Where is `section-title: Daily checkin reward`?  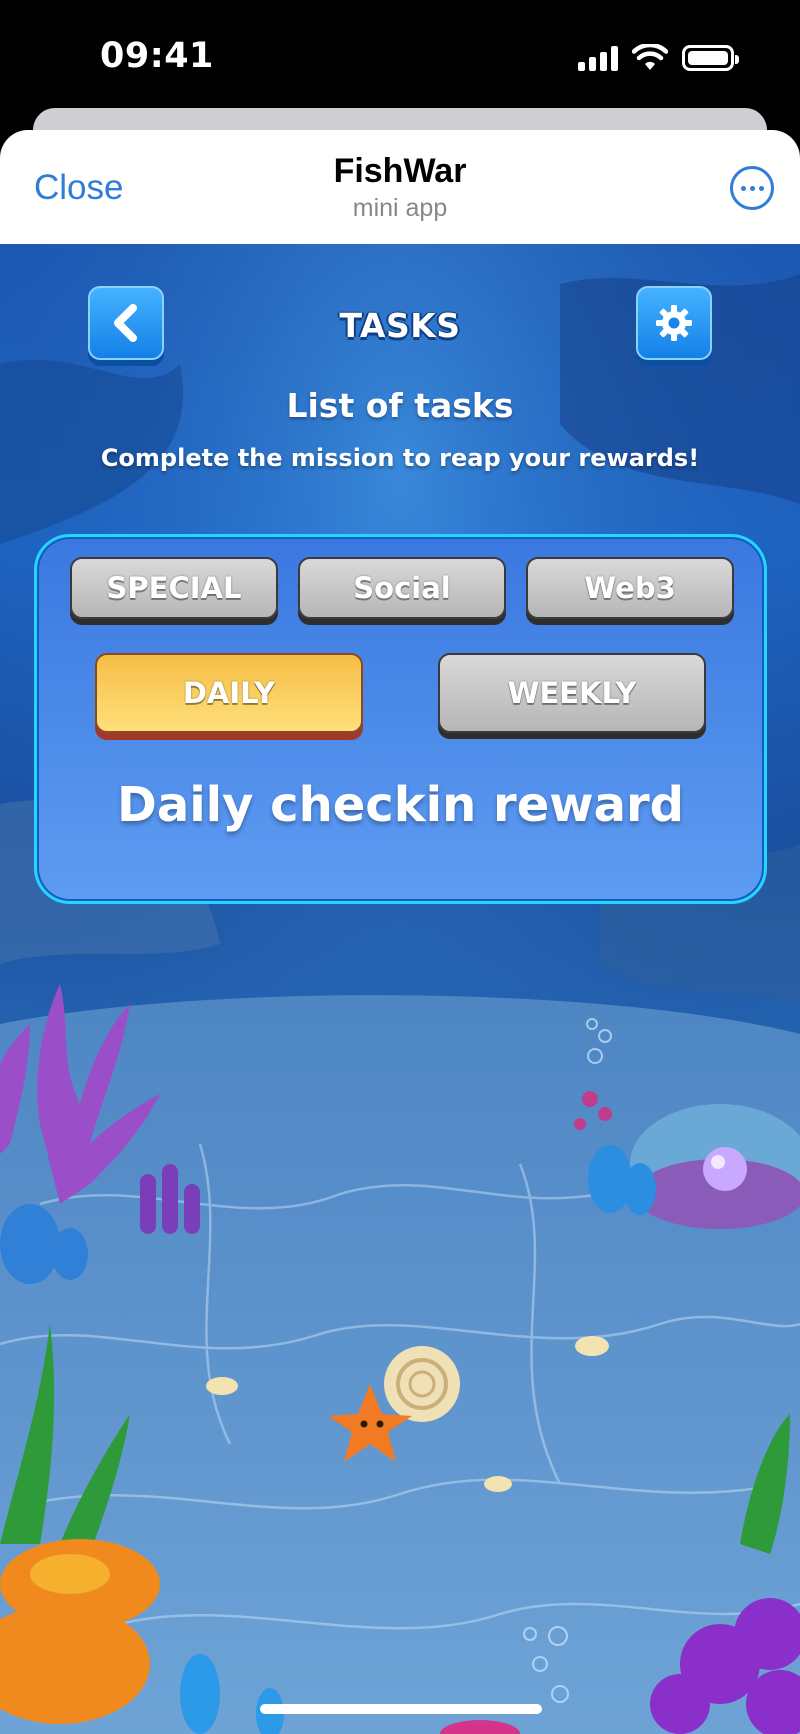 section-title: Daily checkin reward is located at coordinates (400, 805).